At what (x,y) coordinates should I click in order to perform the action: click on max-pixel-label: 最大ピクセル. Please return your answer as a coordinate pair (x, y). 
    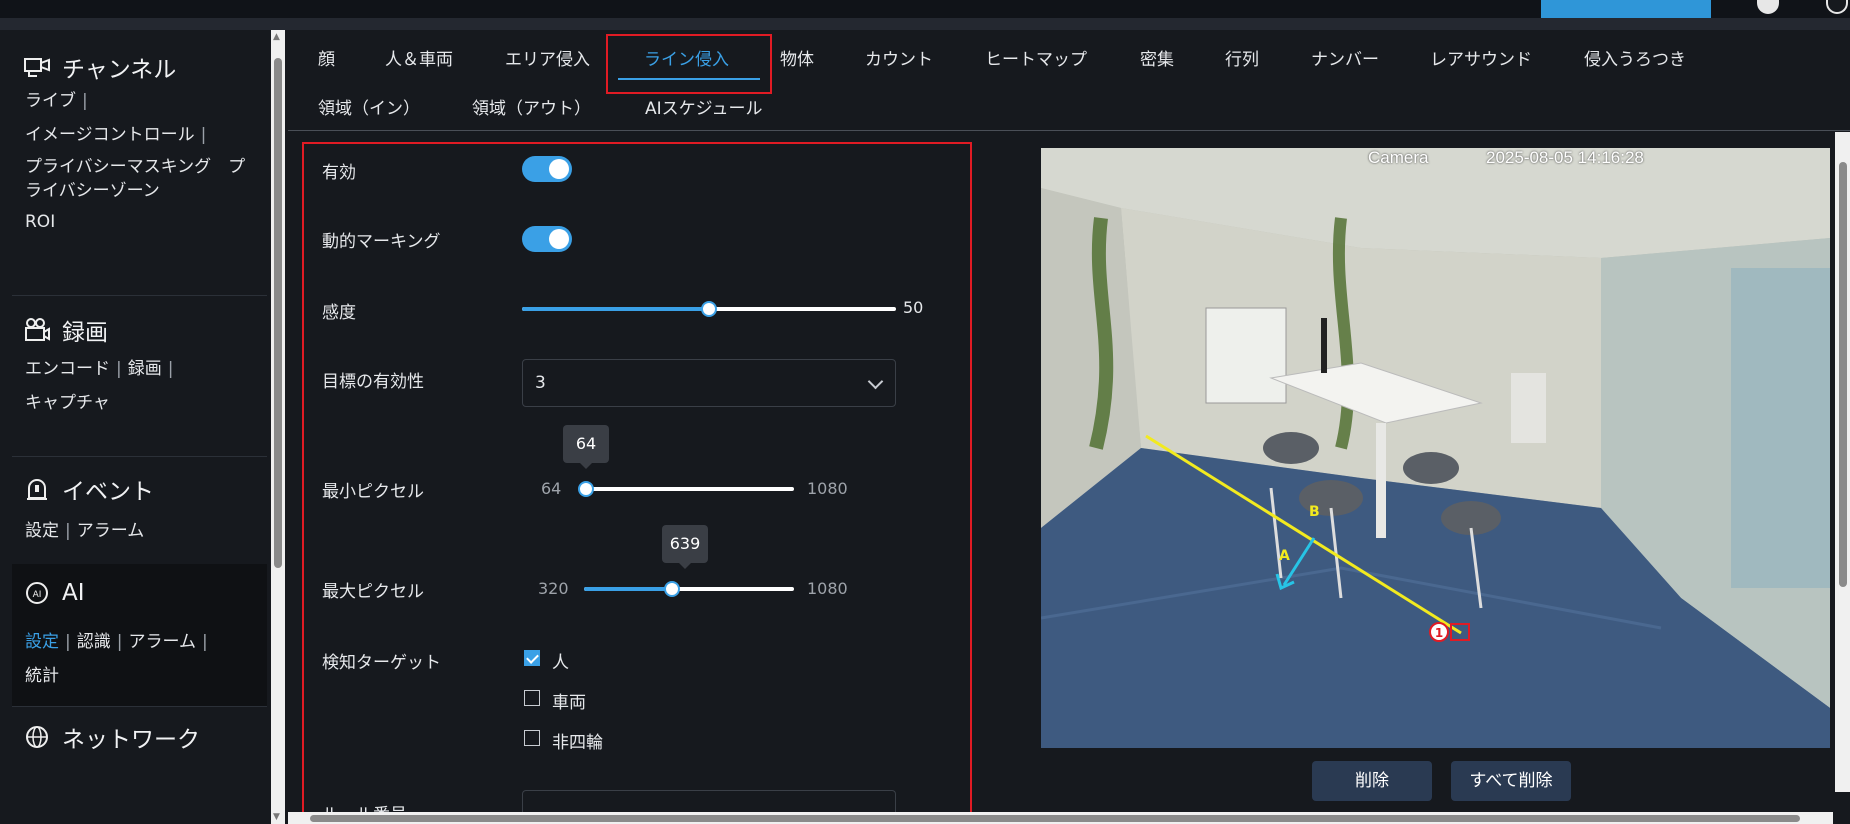
    Looking at the image, I should click on (373, 592).